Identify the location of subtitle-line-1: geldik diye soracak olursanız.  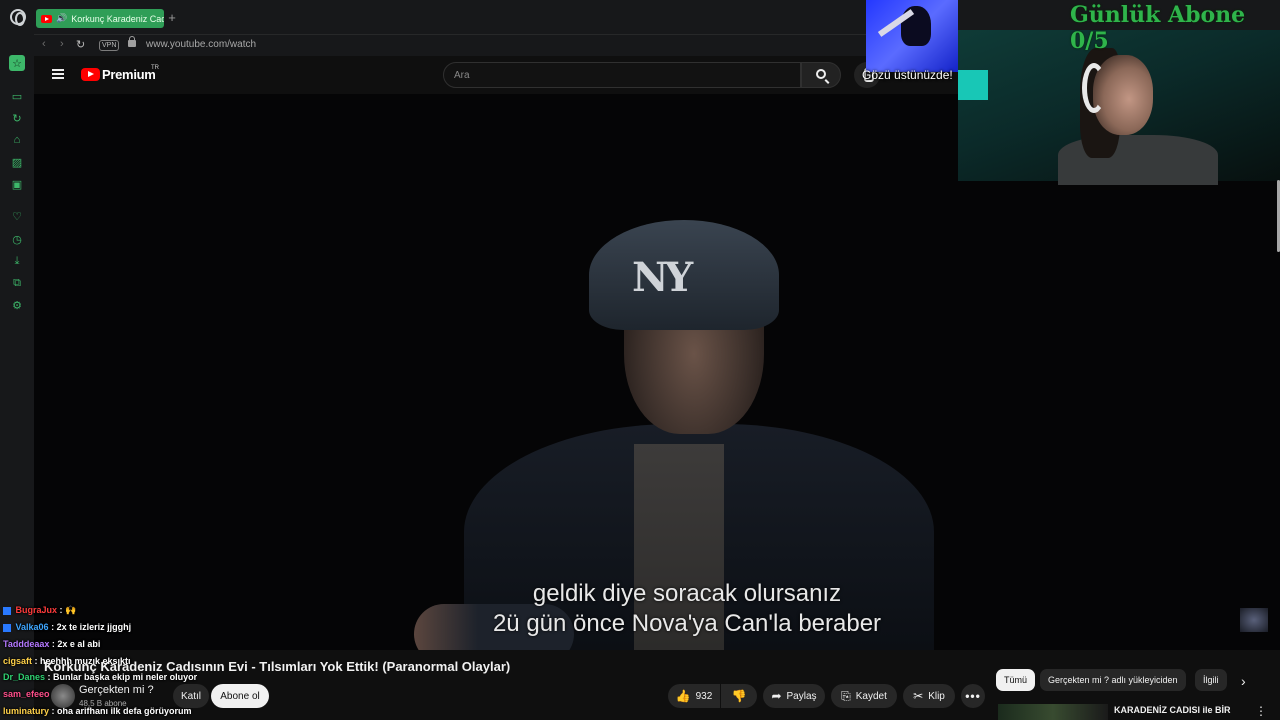
(687, 593).